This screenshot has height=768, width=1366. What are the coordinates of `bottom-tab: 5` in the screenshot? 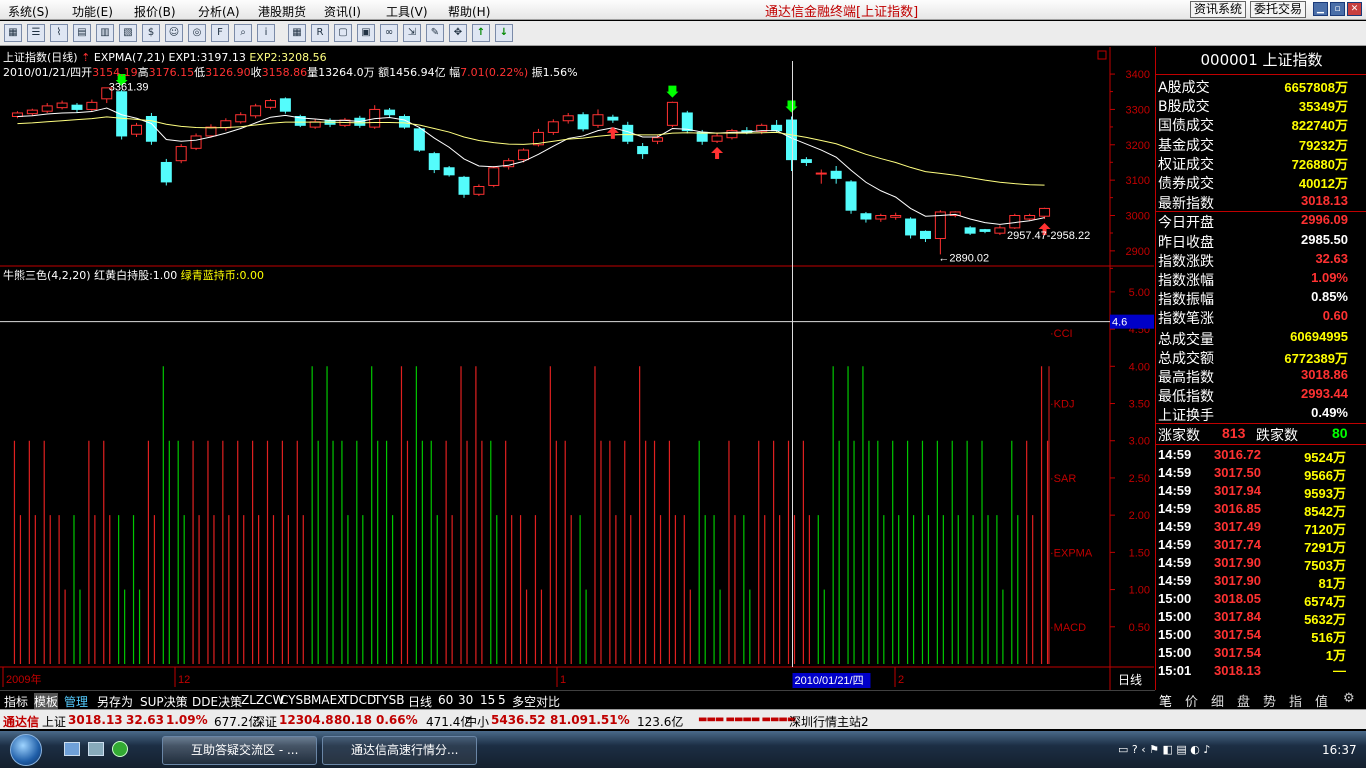 It's located at (502, 700).